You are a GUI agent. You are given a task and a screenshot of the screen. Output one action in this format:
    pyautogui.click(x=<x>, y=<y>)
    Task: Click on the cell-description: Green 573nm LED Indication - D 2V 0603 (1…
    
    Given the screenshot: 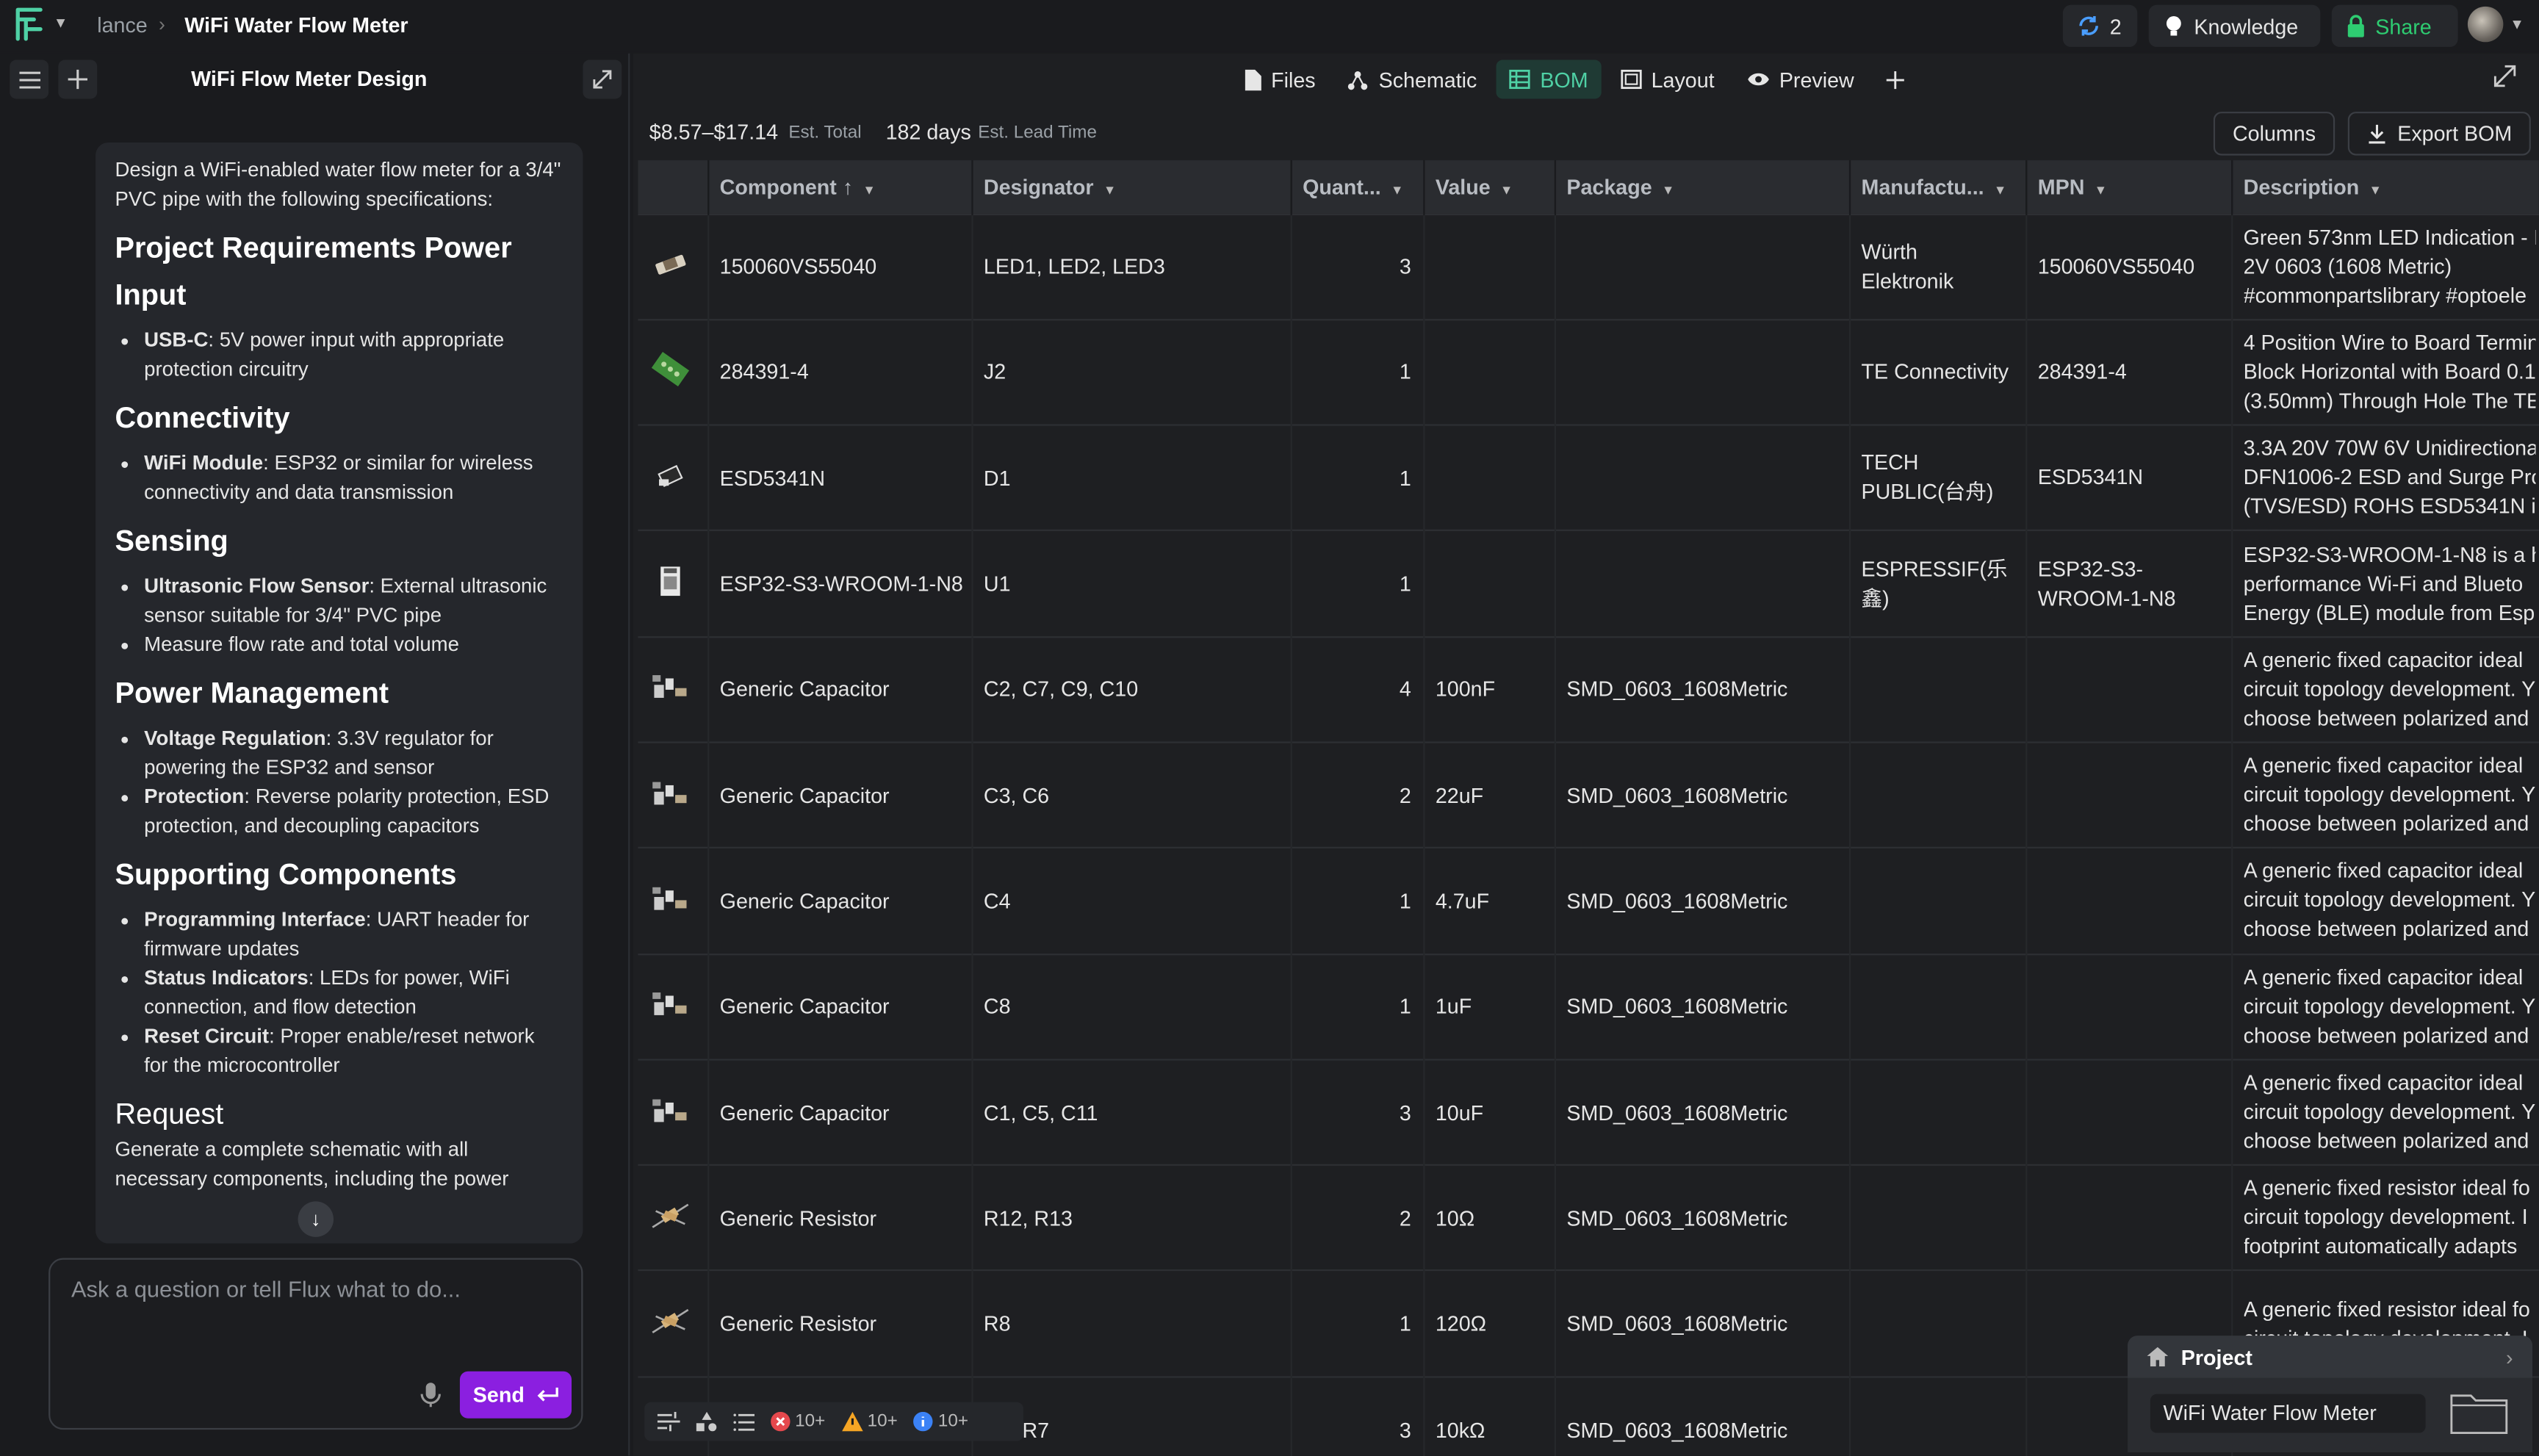 What is the action you would take?
    pyautogui.click(x=2385, y=266)
    